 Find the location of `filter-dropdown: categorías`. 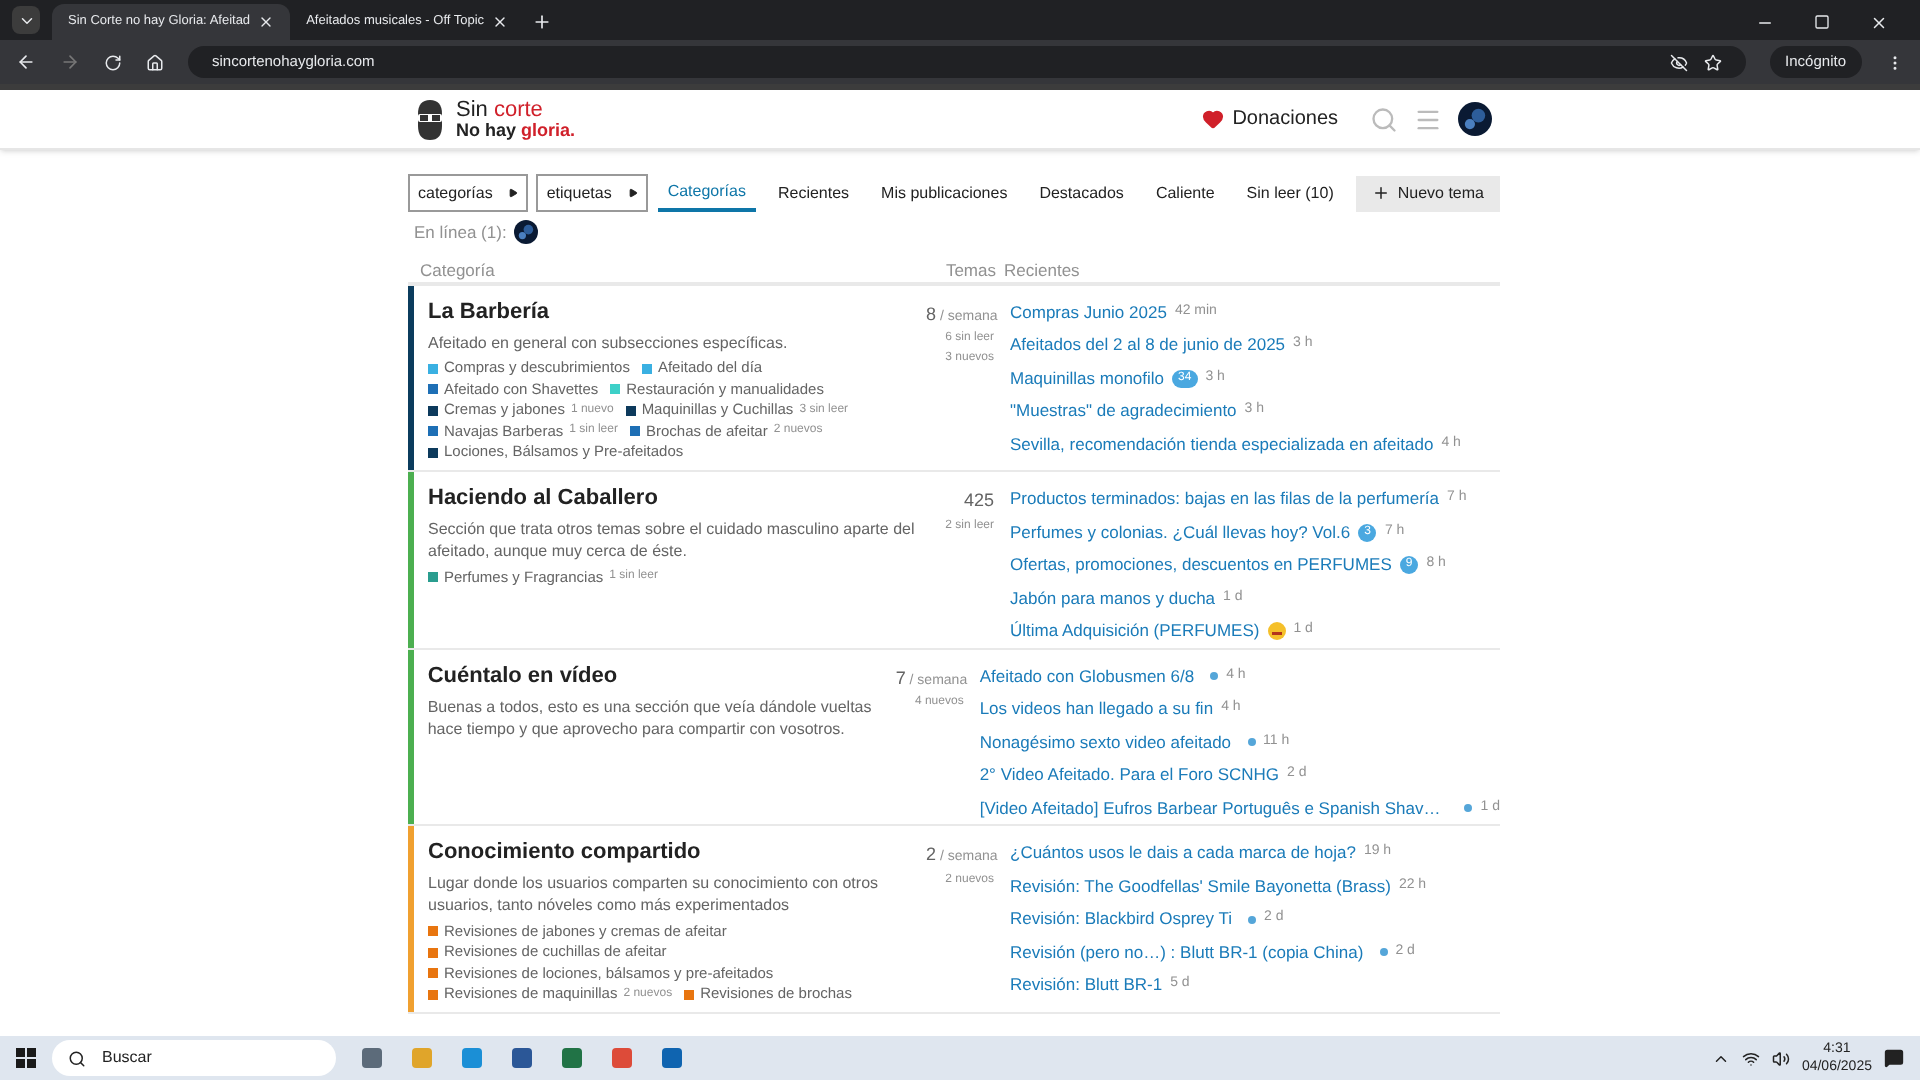

filter-dropdown: categorías is located at coordinates (468, 193).